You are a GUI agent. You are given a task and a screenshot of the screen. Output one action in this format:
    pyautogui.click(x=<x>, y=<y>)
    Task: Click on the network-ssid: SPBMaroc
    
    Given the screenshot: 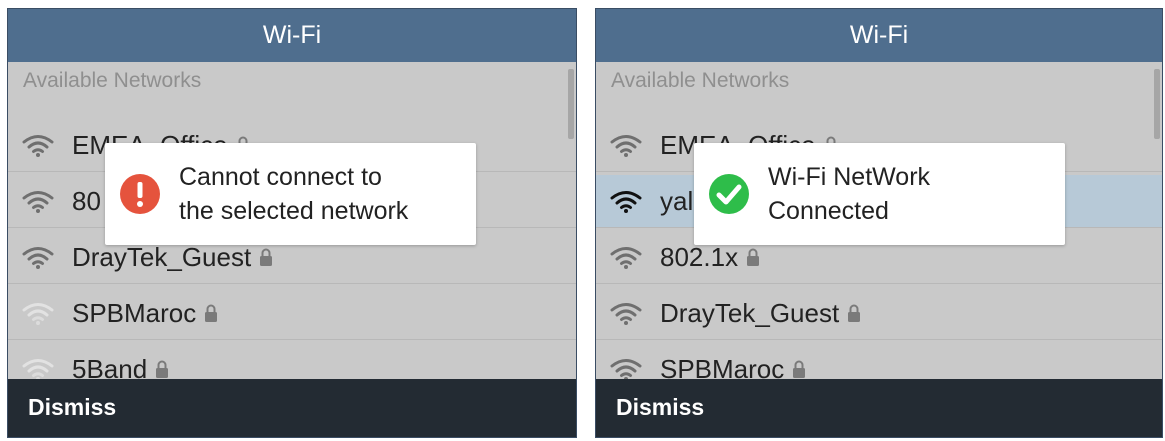 What is the action you would take?
    pyautogui.click(x=134, y=312)
    